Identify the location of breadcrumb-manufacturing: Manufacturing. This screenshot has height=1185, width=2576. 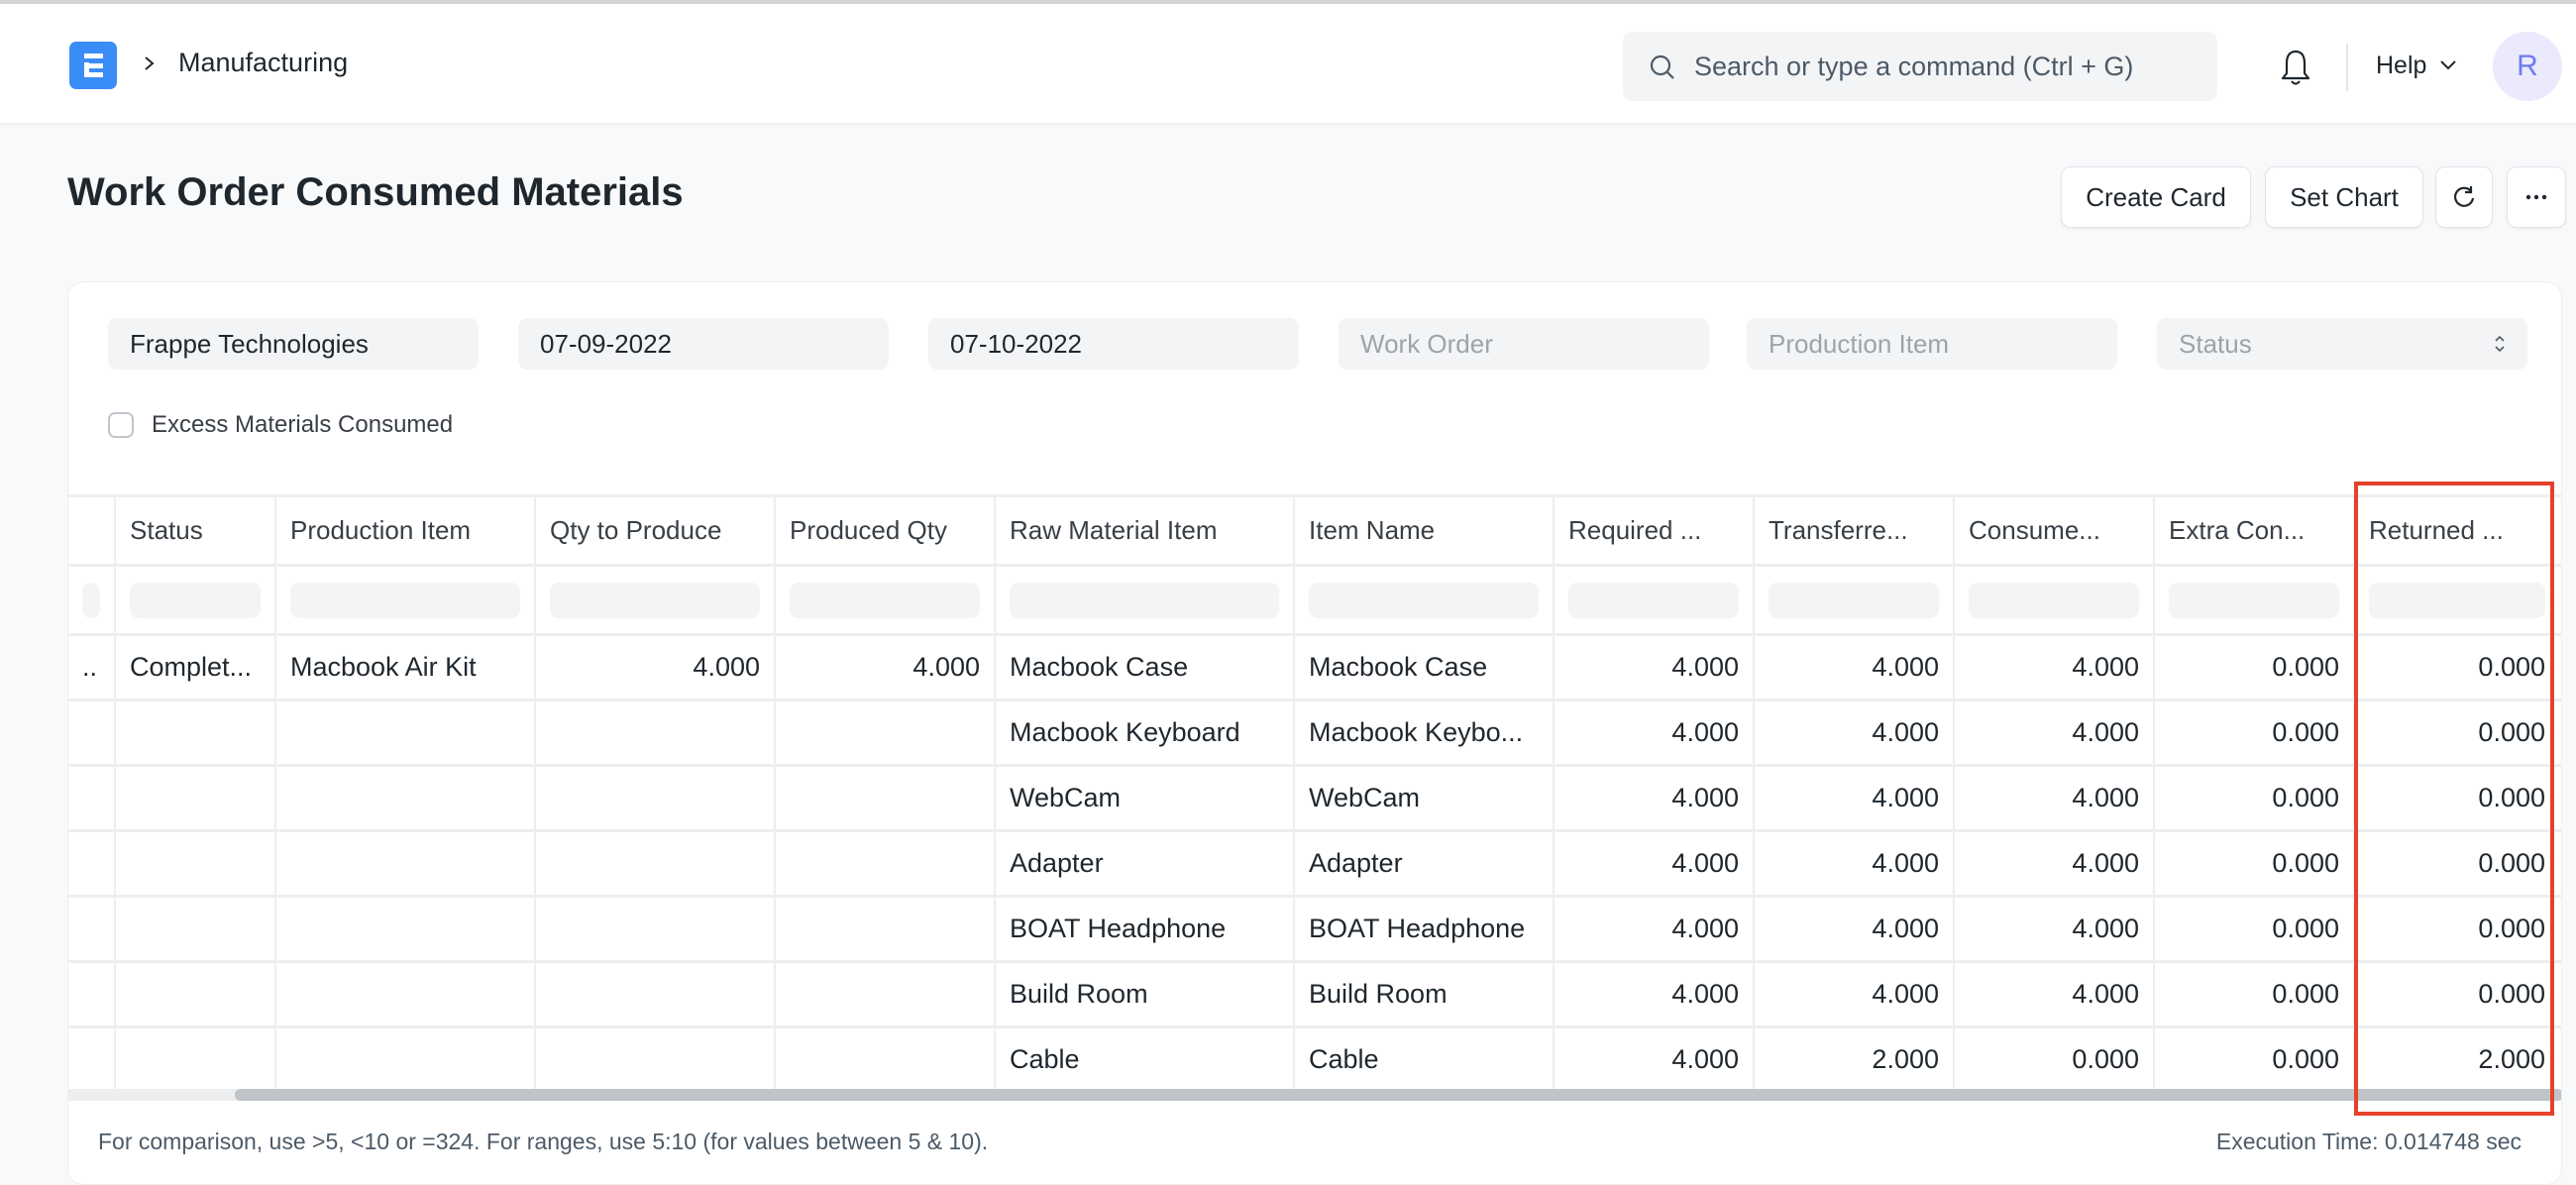
(263, 63).